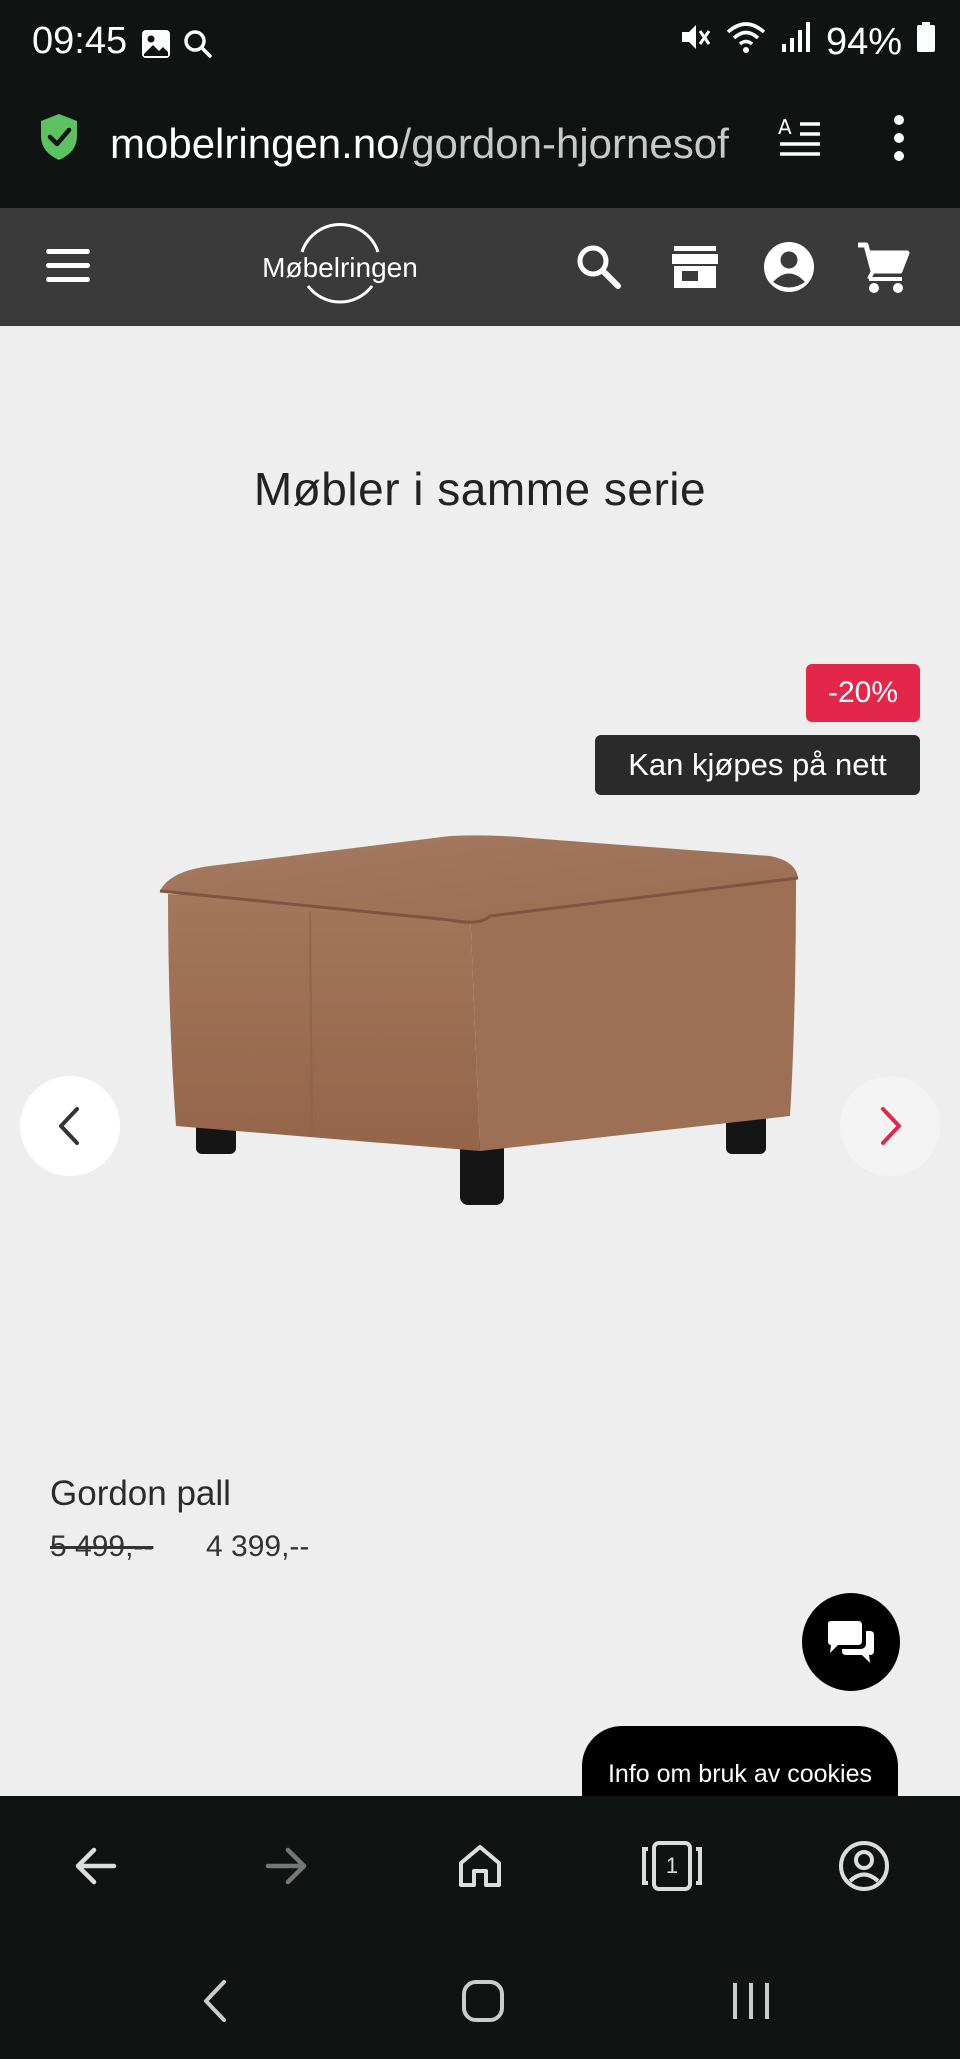  I want to click on online-purchase-badge: Kan kjøpes på nett, so click(757, 765).